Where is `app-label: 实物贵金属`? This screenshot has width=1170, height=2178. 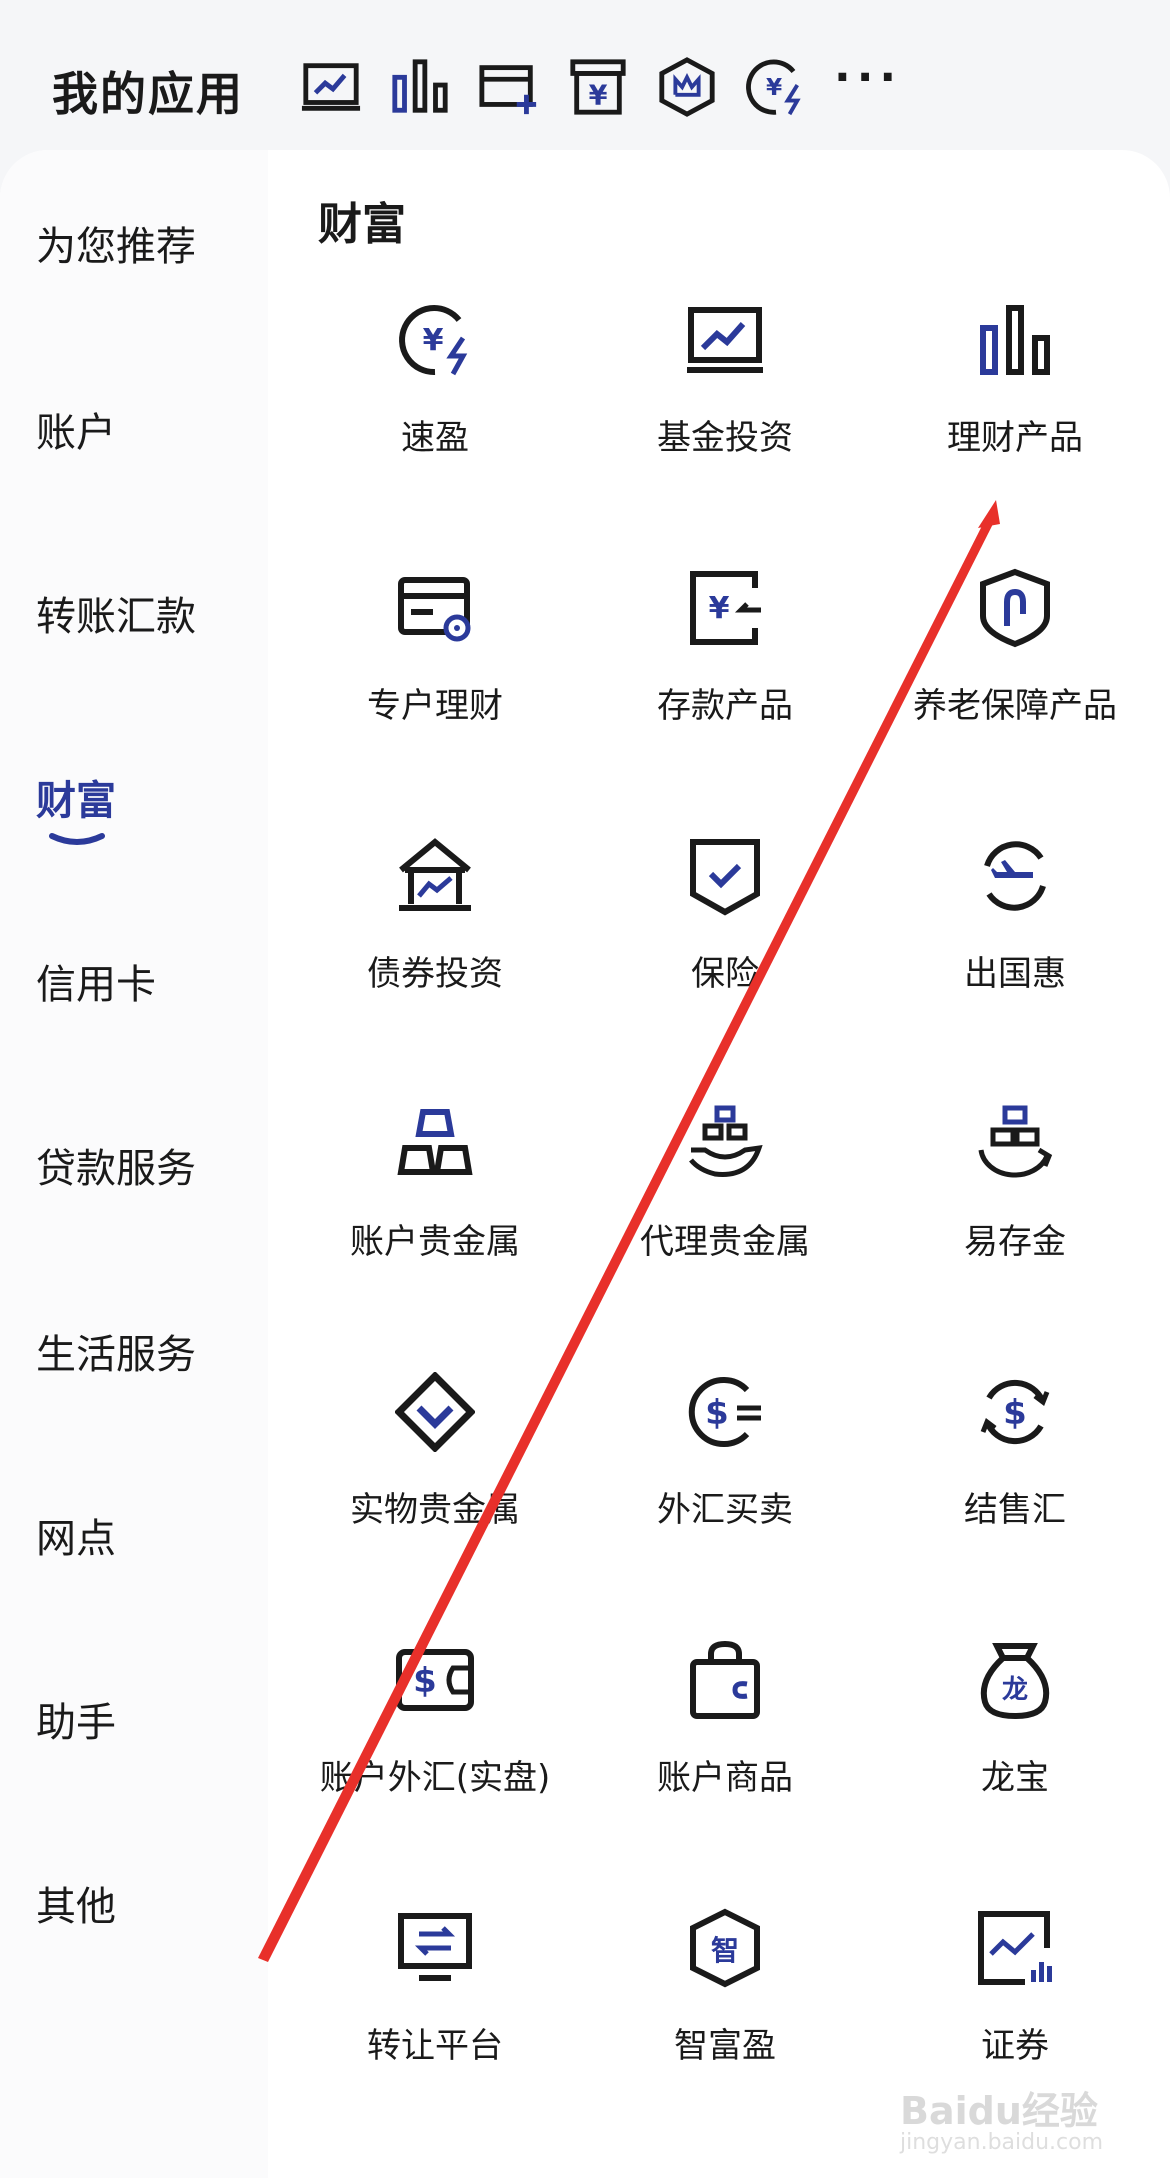 app-label: 实物贵金属 is located at coordinates (435, 1510).